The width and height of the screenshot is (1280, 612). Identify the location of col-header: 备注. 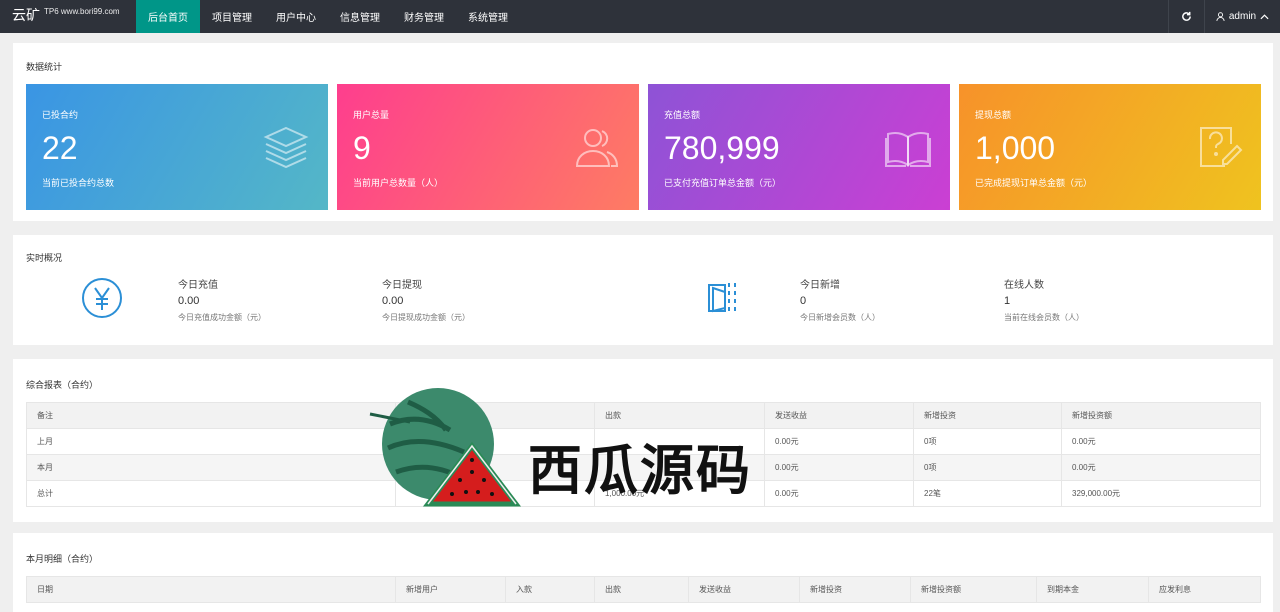
(211, 415).